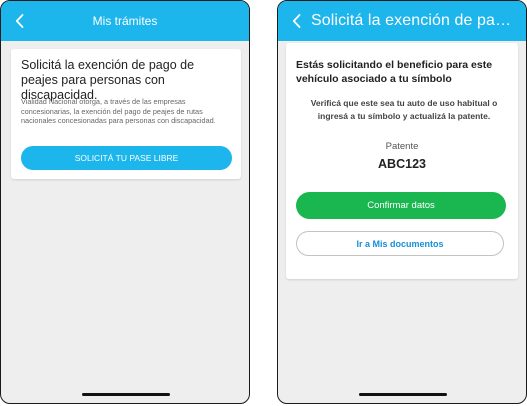 This screenshot has width=527, height=406. I want to click on header-bar: Mis trámites, so click(125, 21).